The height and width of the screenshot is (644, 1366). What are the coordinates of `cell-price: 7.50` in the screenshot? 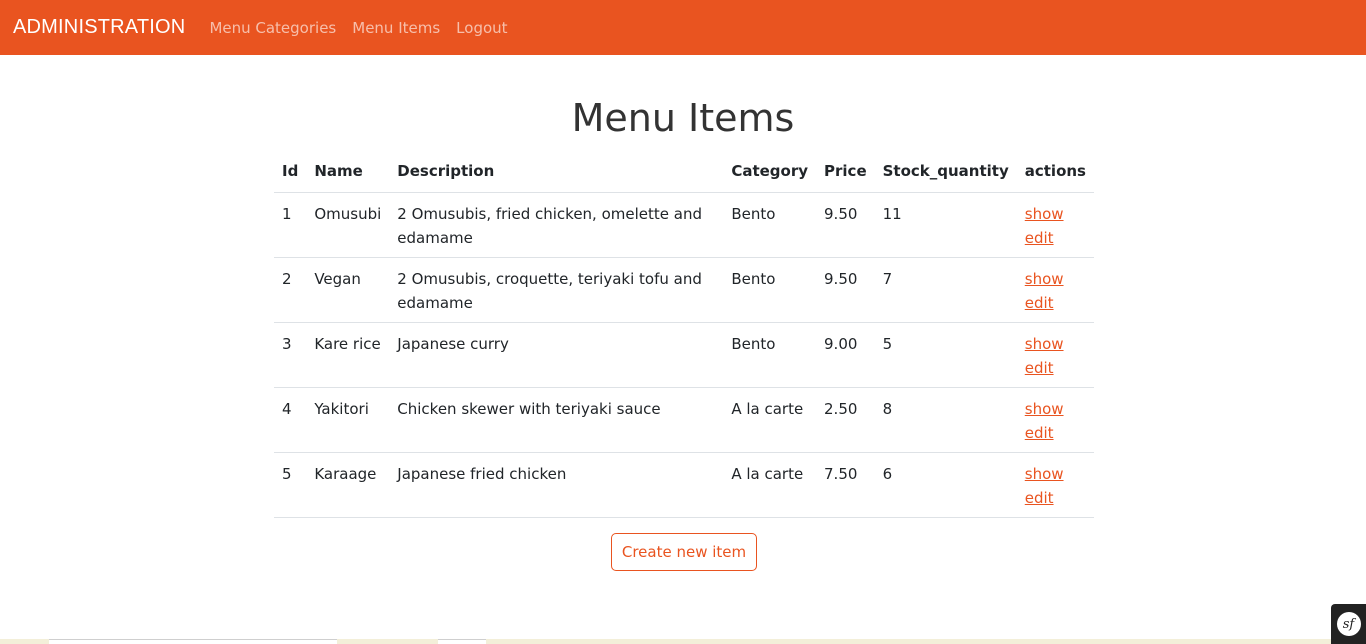 It's located at (845, 485).